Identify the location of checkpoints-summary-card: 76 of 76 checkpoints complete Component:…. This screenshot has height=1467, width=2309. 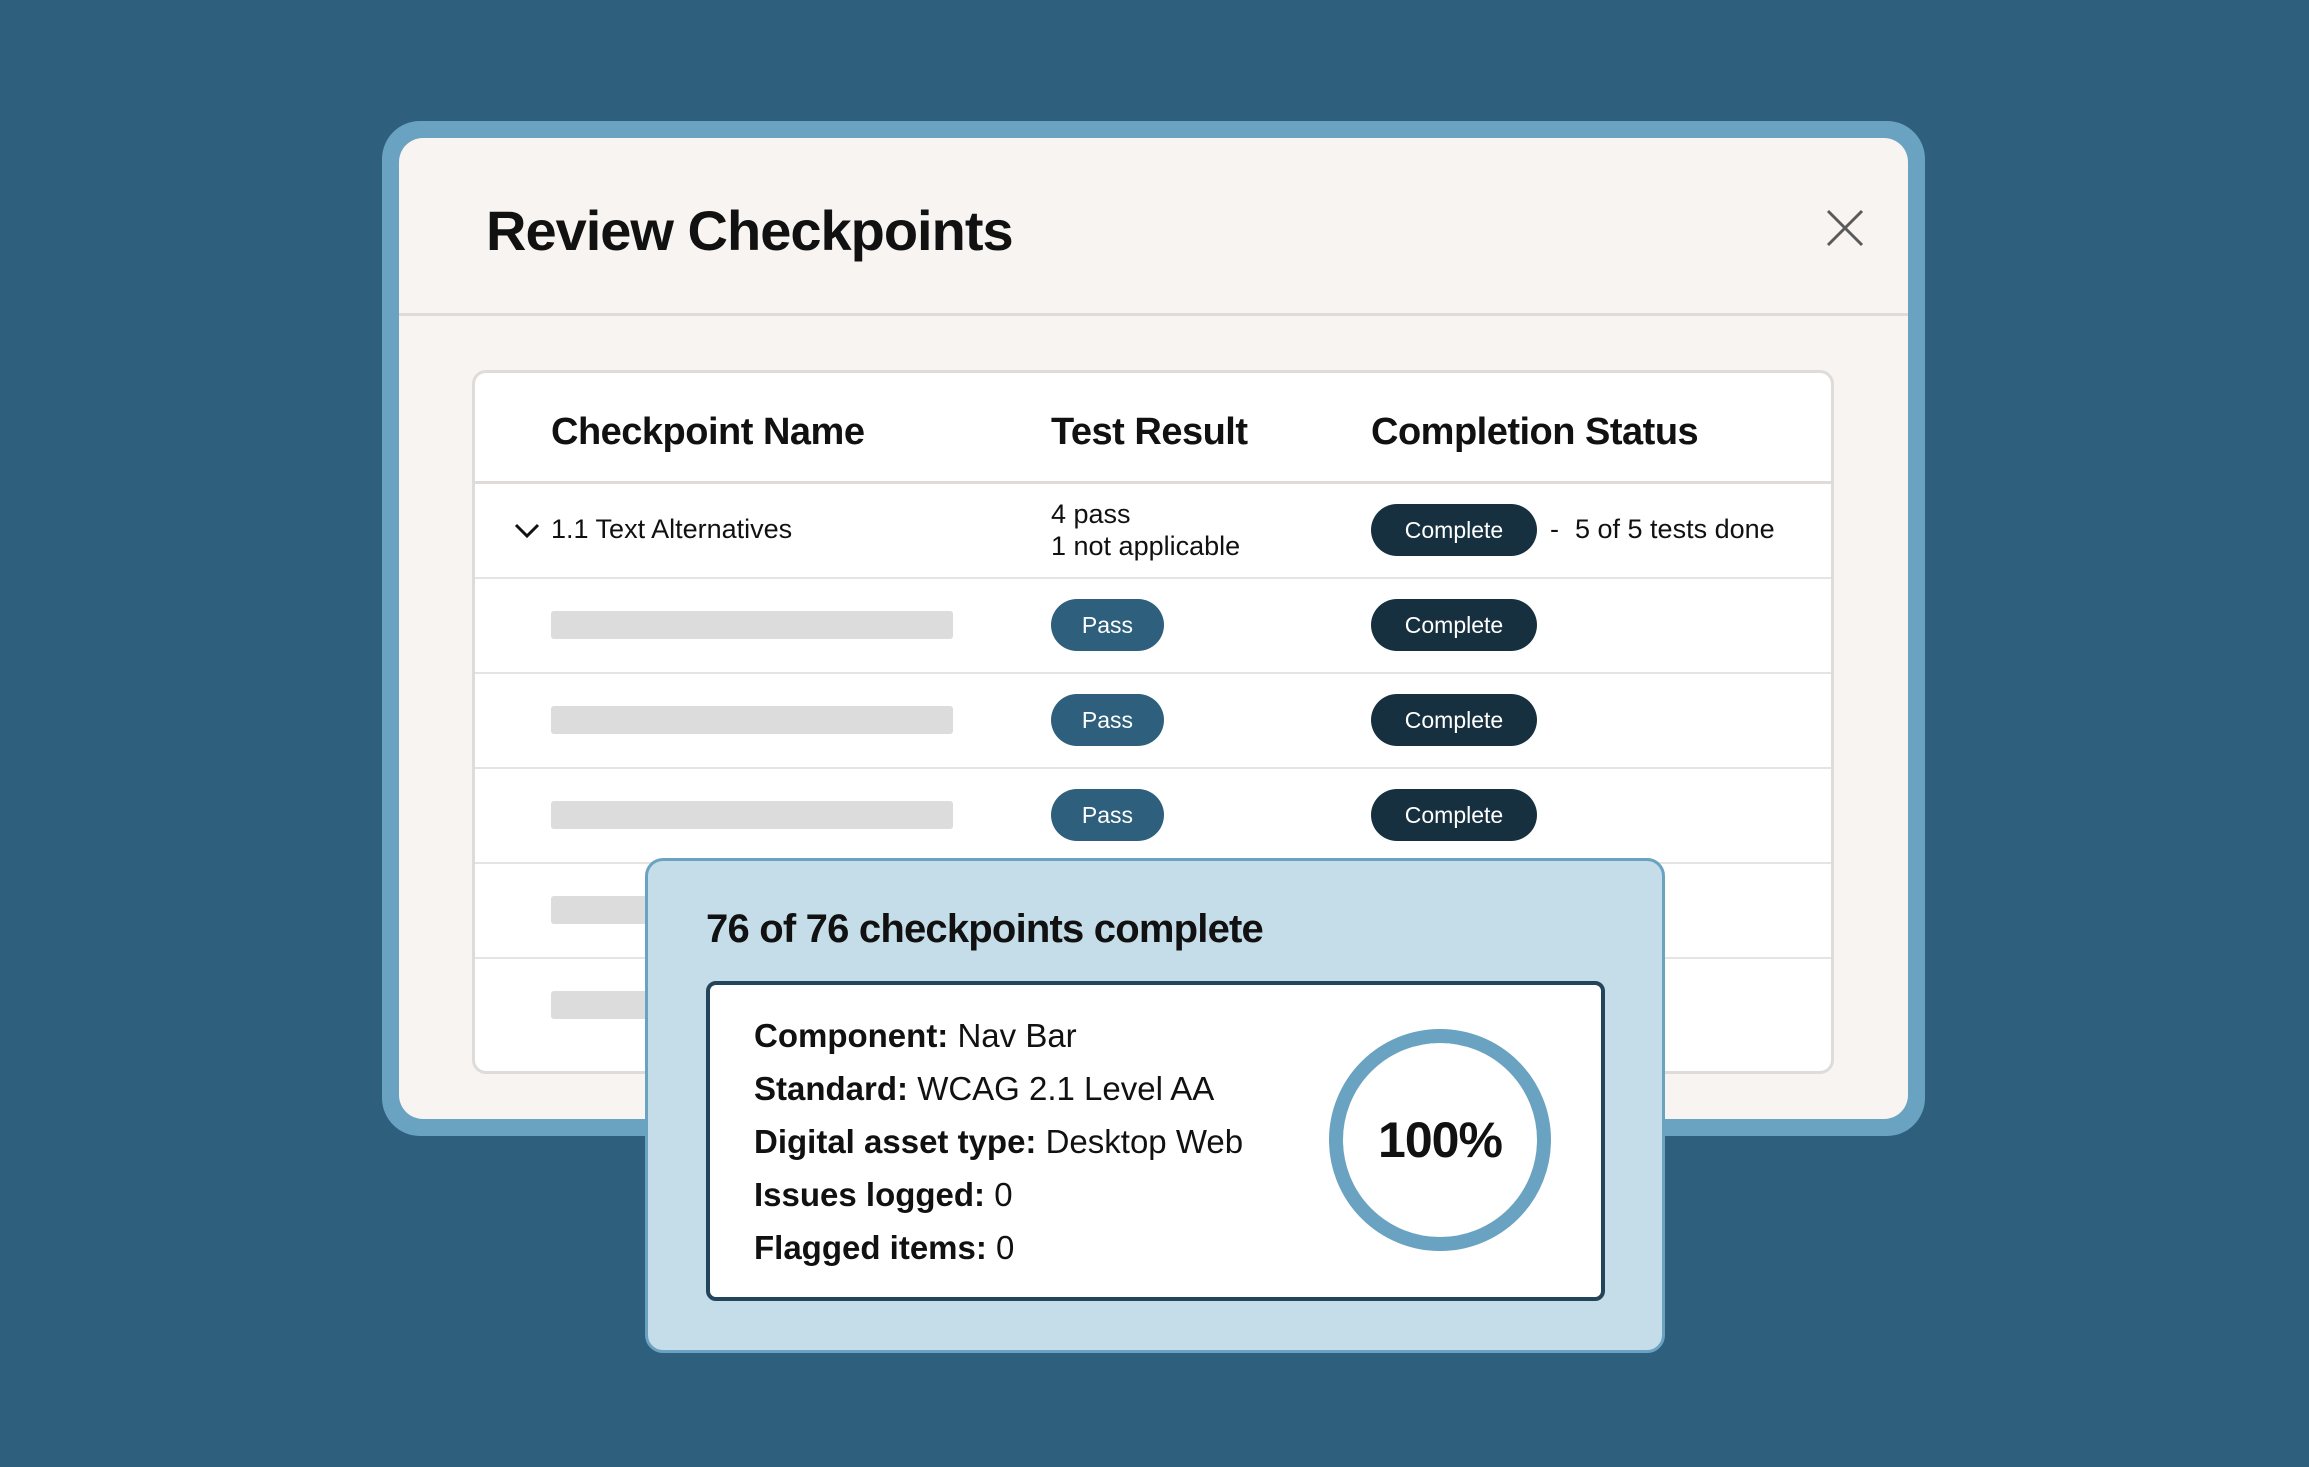
(1155, 1105).